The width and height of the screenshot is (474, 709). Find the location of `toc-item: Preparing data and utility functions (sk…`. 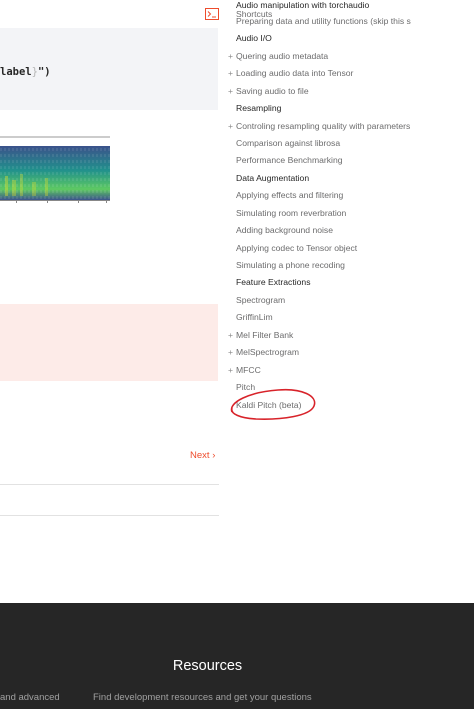

toc-item: Preparing data and utility functions (sk… is located at coordinates (323, 21).